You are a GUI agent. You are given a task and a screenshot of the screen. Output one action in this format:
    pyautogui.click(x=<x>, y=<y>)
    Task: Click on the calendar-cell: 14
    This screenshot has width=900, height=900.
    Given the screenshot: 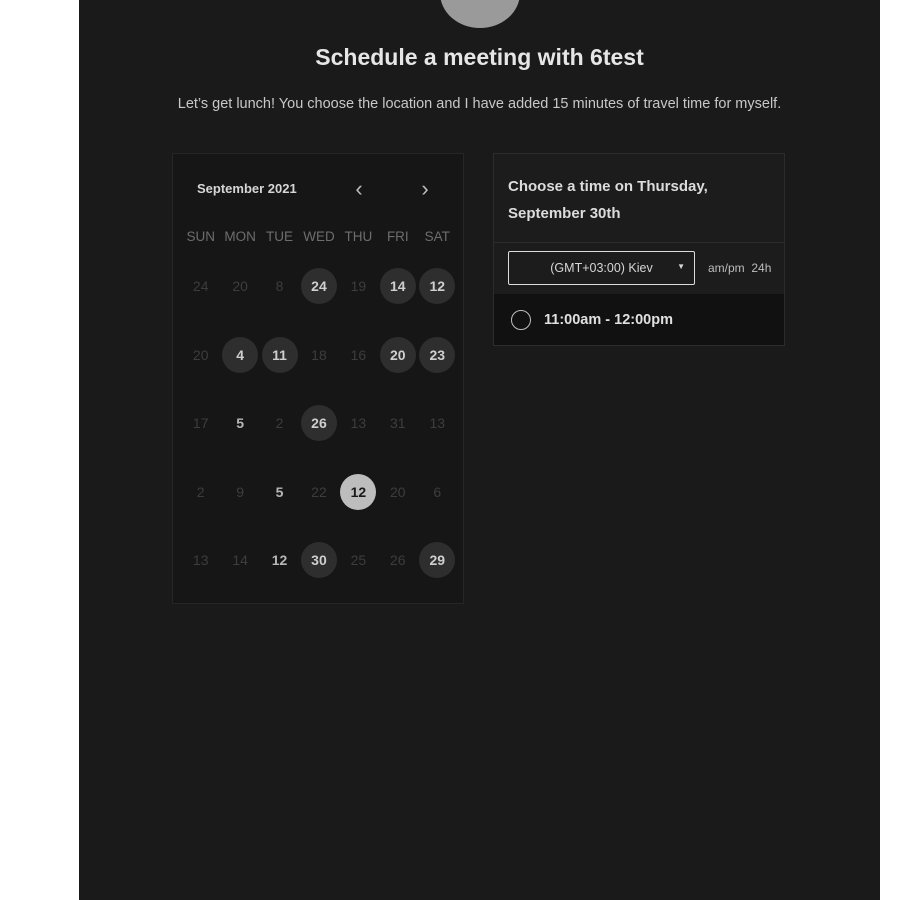 What is the action you would take?
    pyautogui.click(x=397, y=302)
    